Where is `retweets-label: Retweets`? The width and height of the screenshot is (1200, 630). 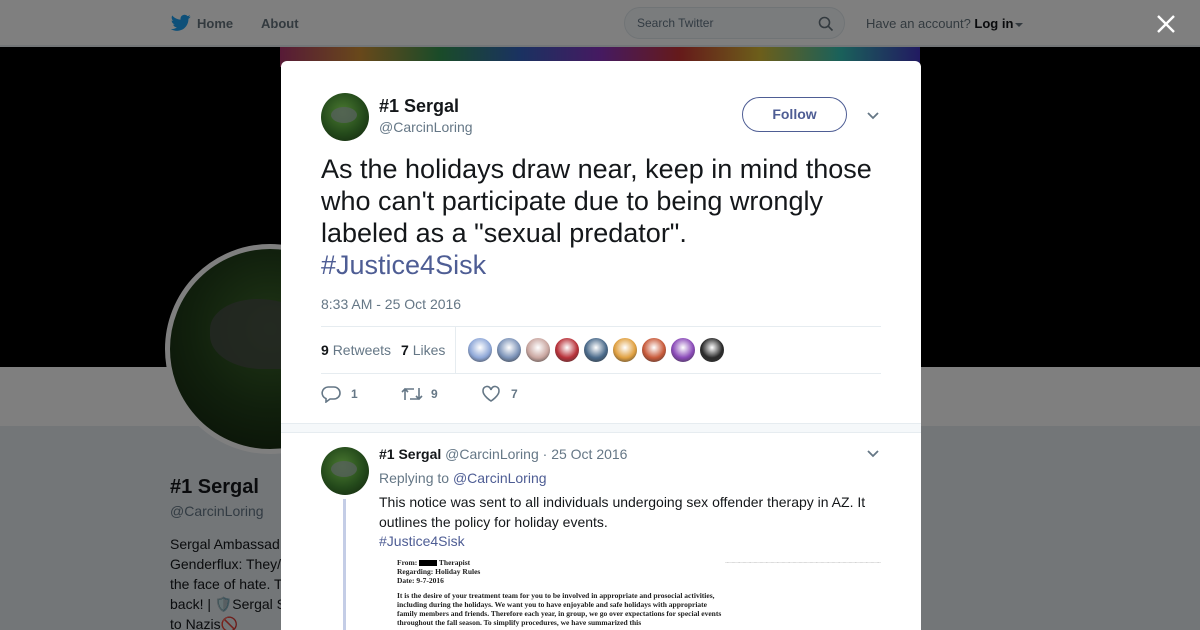 retweets-label: Retweets is located at coordinates (362, 350).